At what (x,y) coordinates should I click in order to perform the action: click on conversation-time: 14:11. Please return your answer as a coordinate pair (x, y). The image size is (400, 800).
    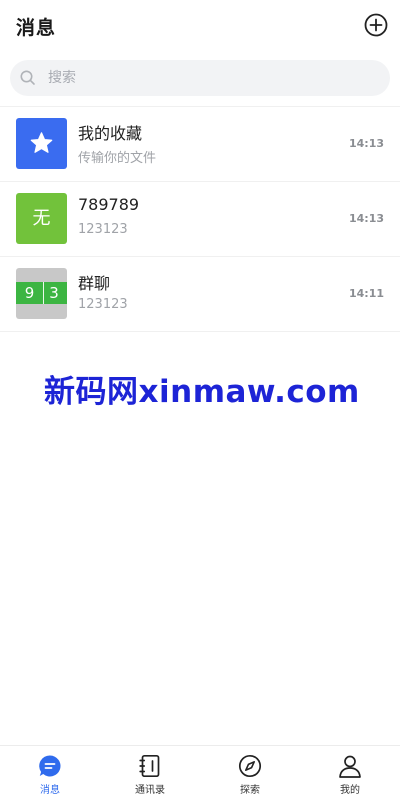
    Looking at the image, I should click on (366, 293).